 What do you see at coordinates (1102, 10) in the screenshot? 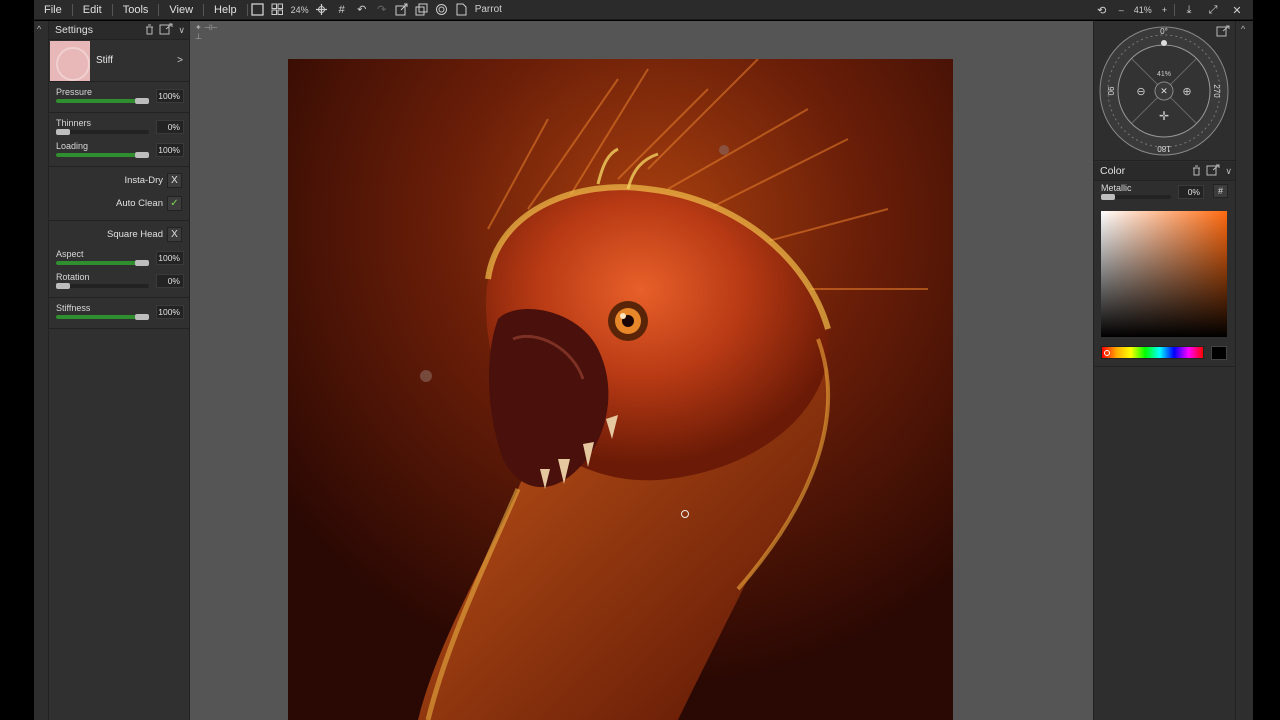
I see `navigator-toggle-icon: ⟲` at bounding box center [1102, 10].